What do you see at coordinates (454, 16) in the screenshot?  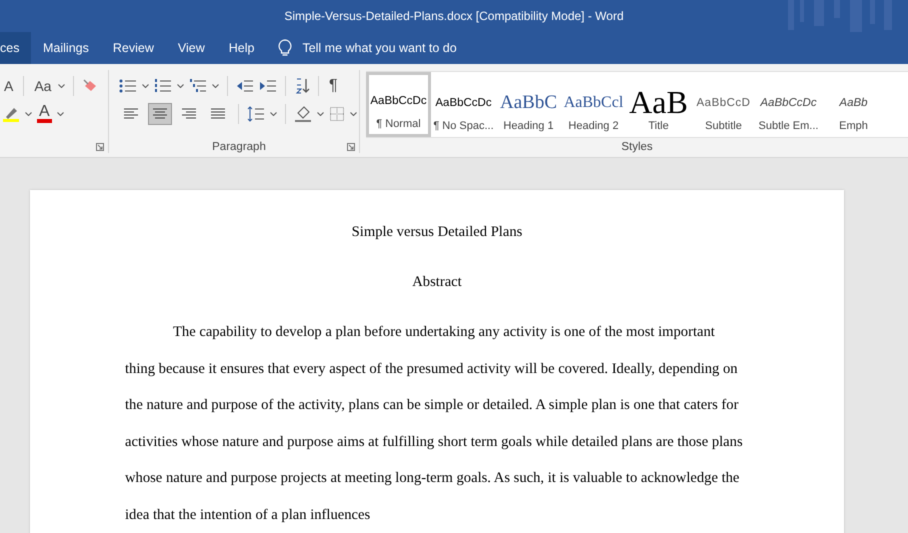 I see `window-title: Simple-Versus-Detailed-Plans.docx [Compatibility Mode] - Word` at bounding box center [454, 16].